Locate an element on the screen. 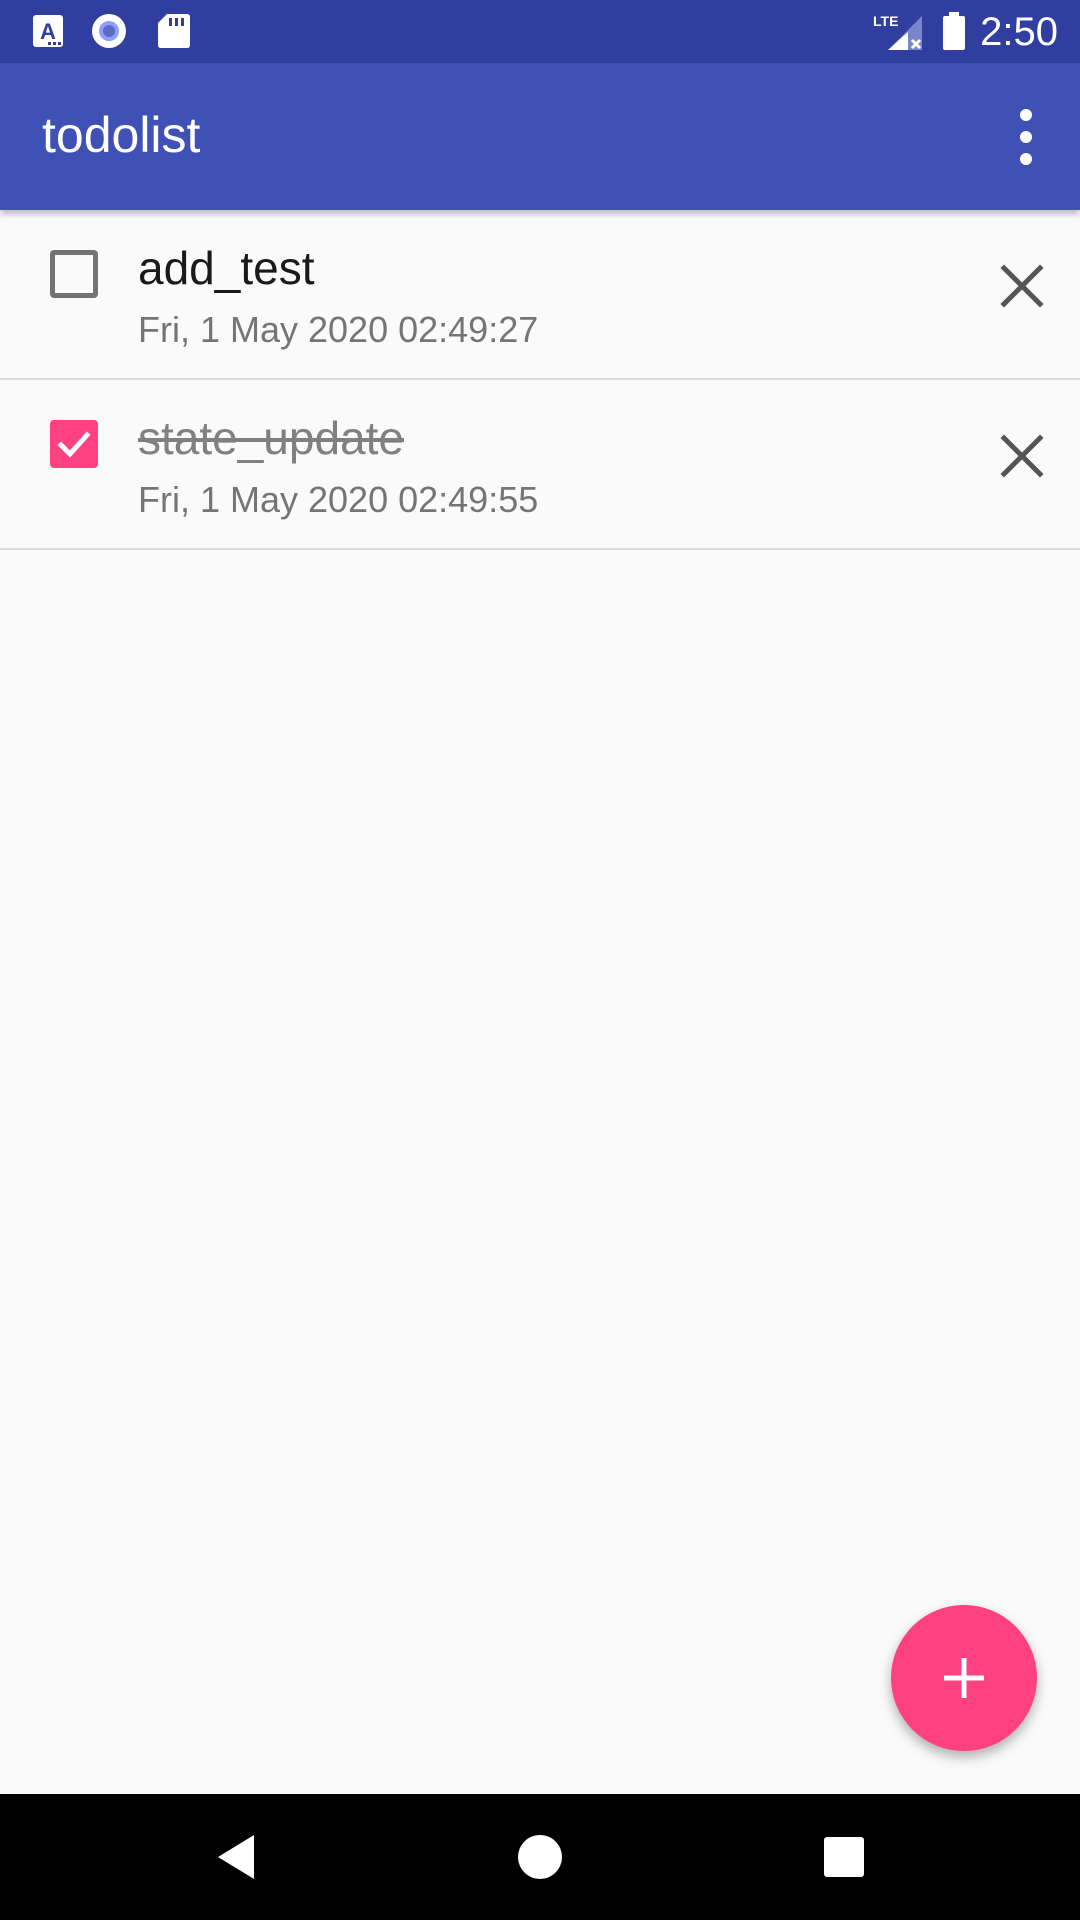  overflow-menu-button is located at coordinates (1026, 137).